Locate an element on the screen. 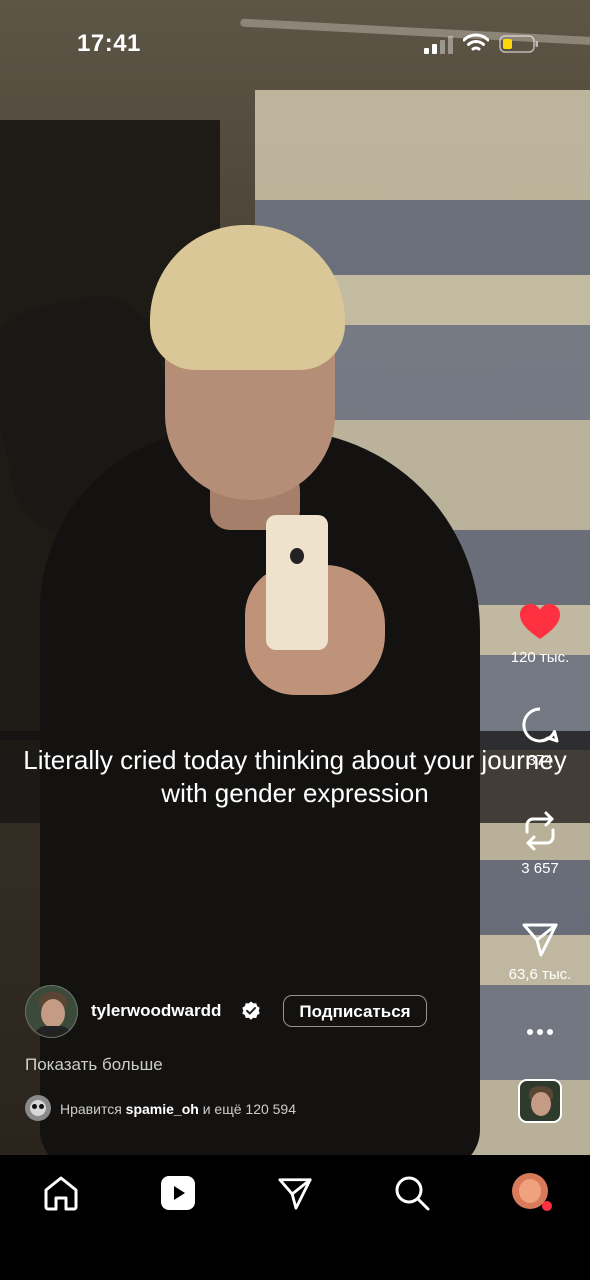 This screenshot has height=1280, width=590. nav-home is located at coordinates (61, 1193).